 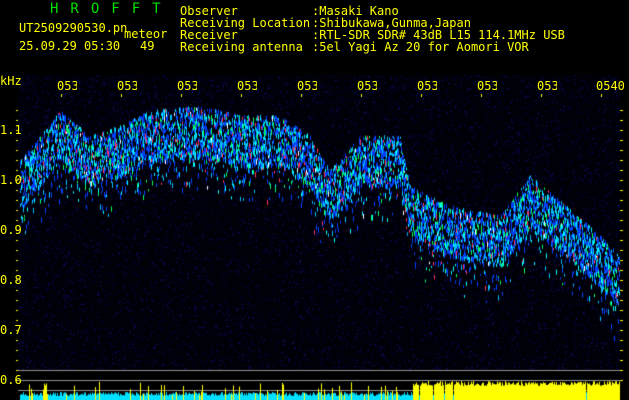 What do you see at coordinates (11, 130) in the screenshot?
I see `y-label: 1.1` at bounding box center [11, 130].